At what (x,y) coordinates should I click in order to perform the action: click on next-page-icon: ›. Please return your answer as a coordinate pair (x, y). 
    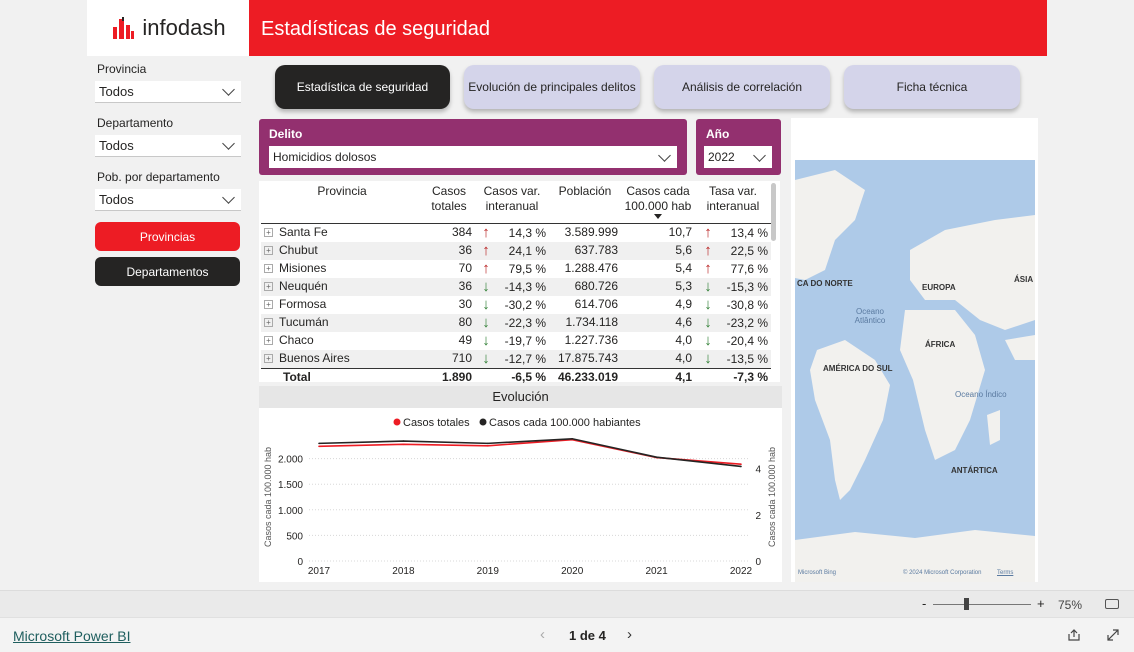
    Looking at the image, I should click on (629, 634).